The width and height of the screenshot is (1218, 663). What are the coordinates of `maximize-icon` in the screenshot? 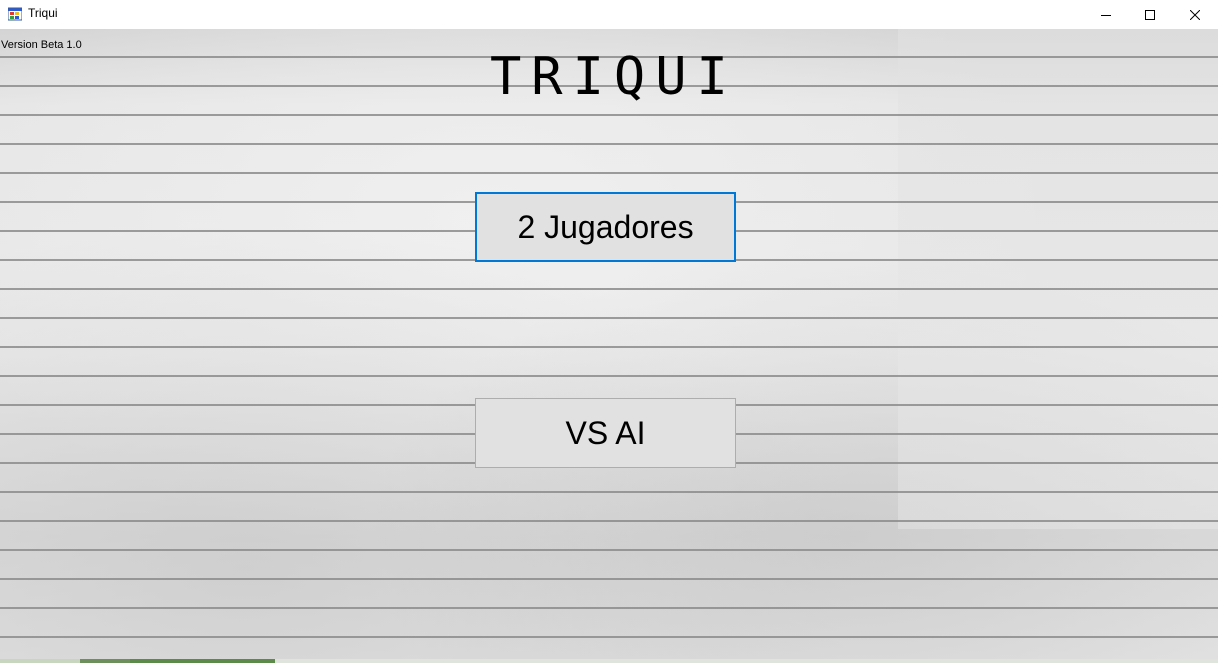 It's located at (1150, 14).